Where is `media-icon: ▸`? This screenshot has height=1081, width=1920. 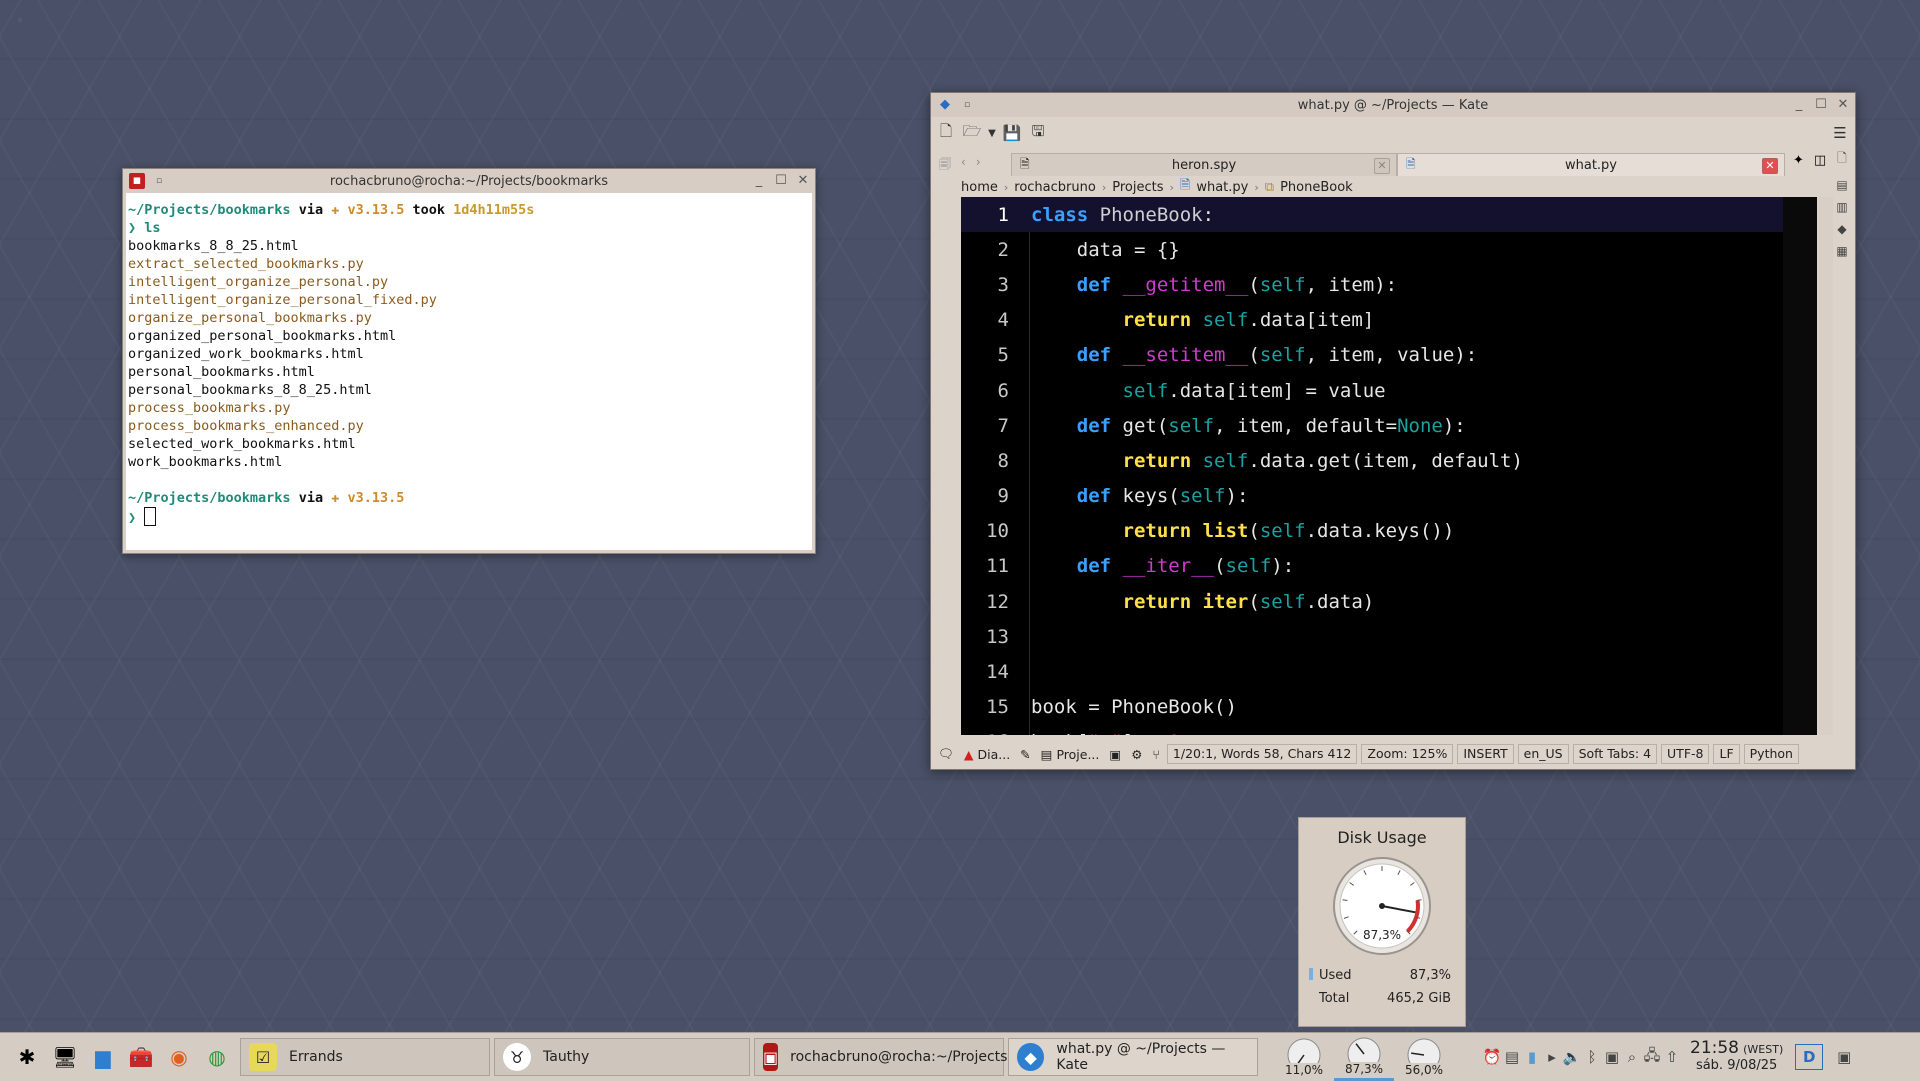
media-icon: ▸ is located at coordinates (1552, 1057).